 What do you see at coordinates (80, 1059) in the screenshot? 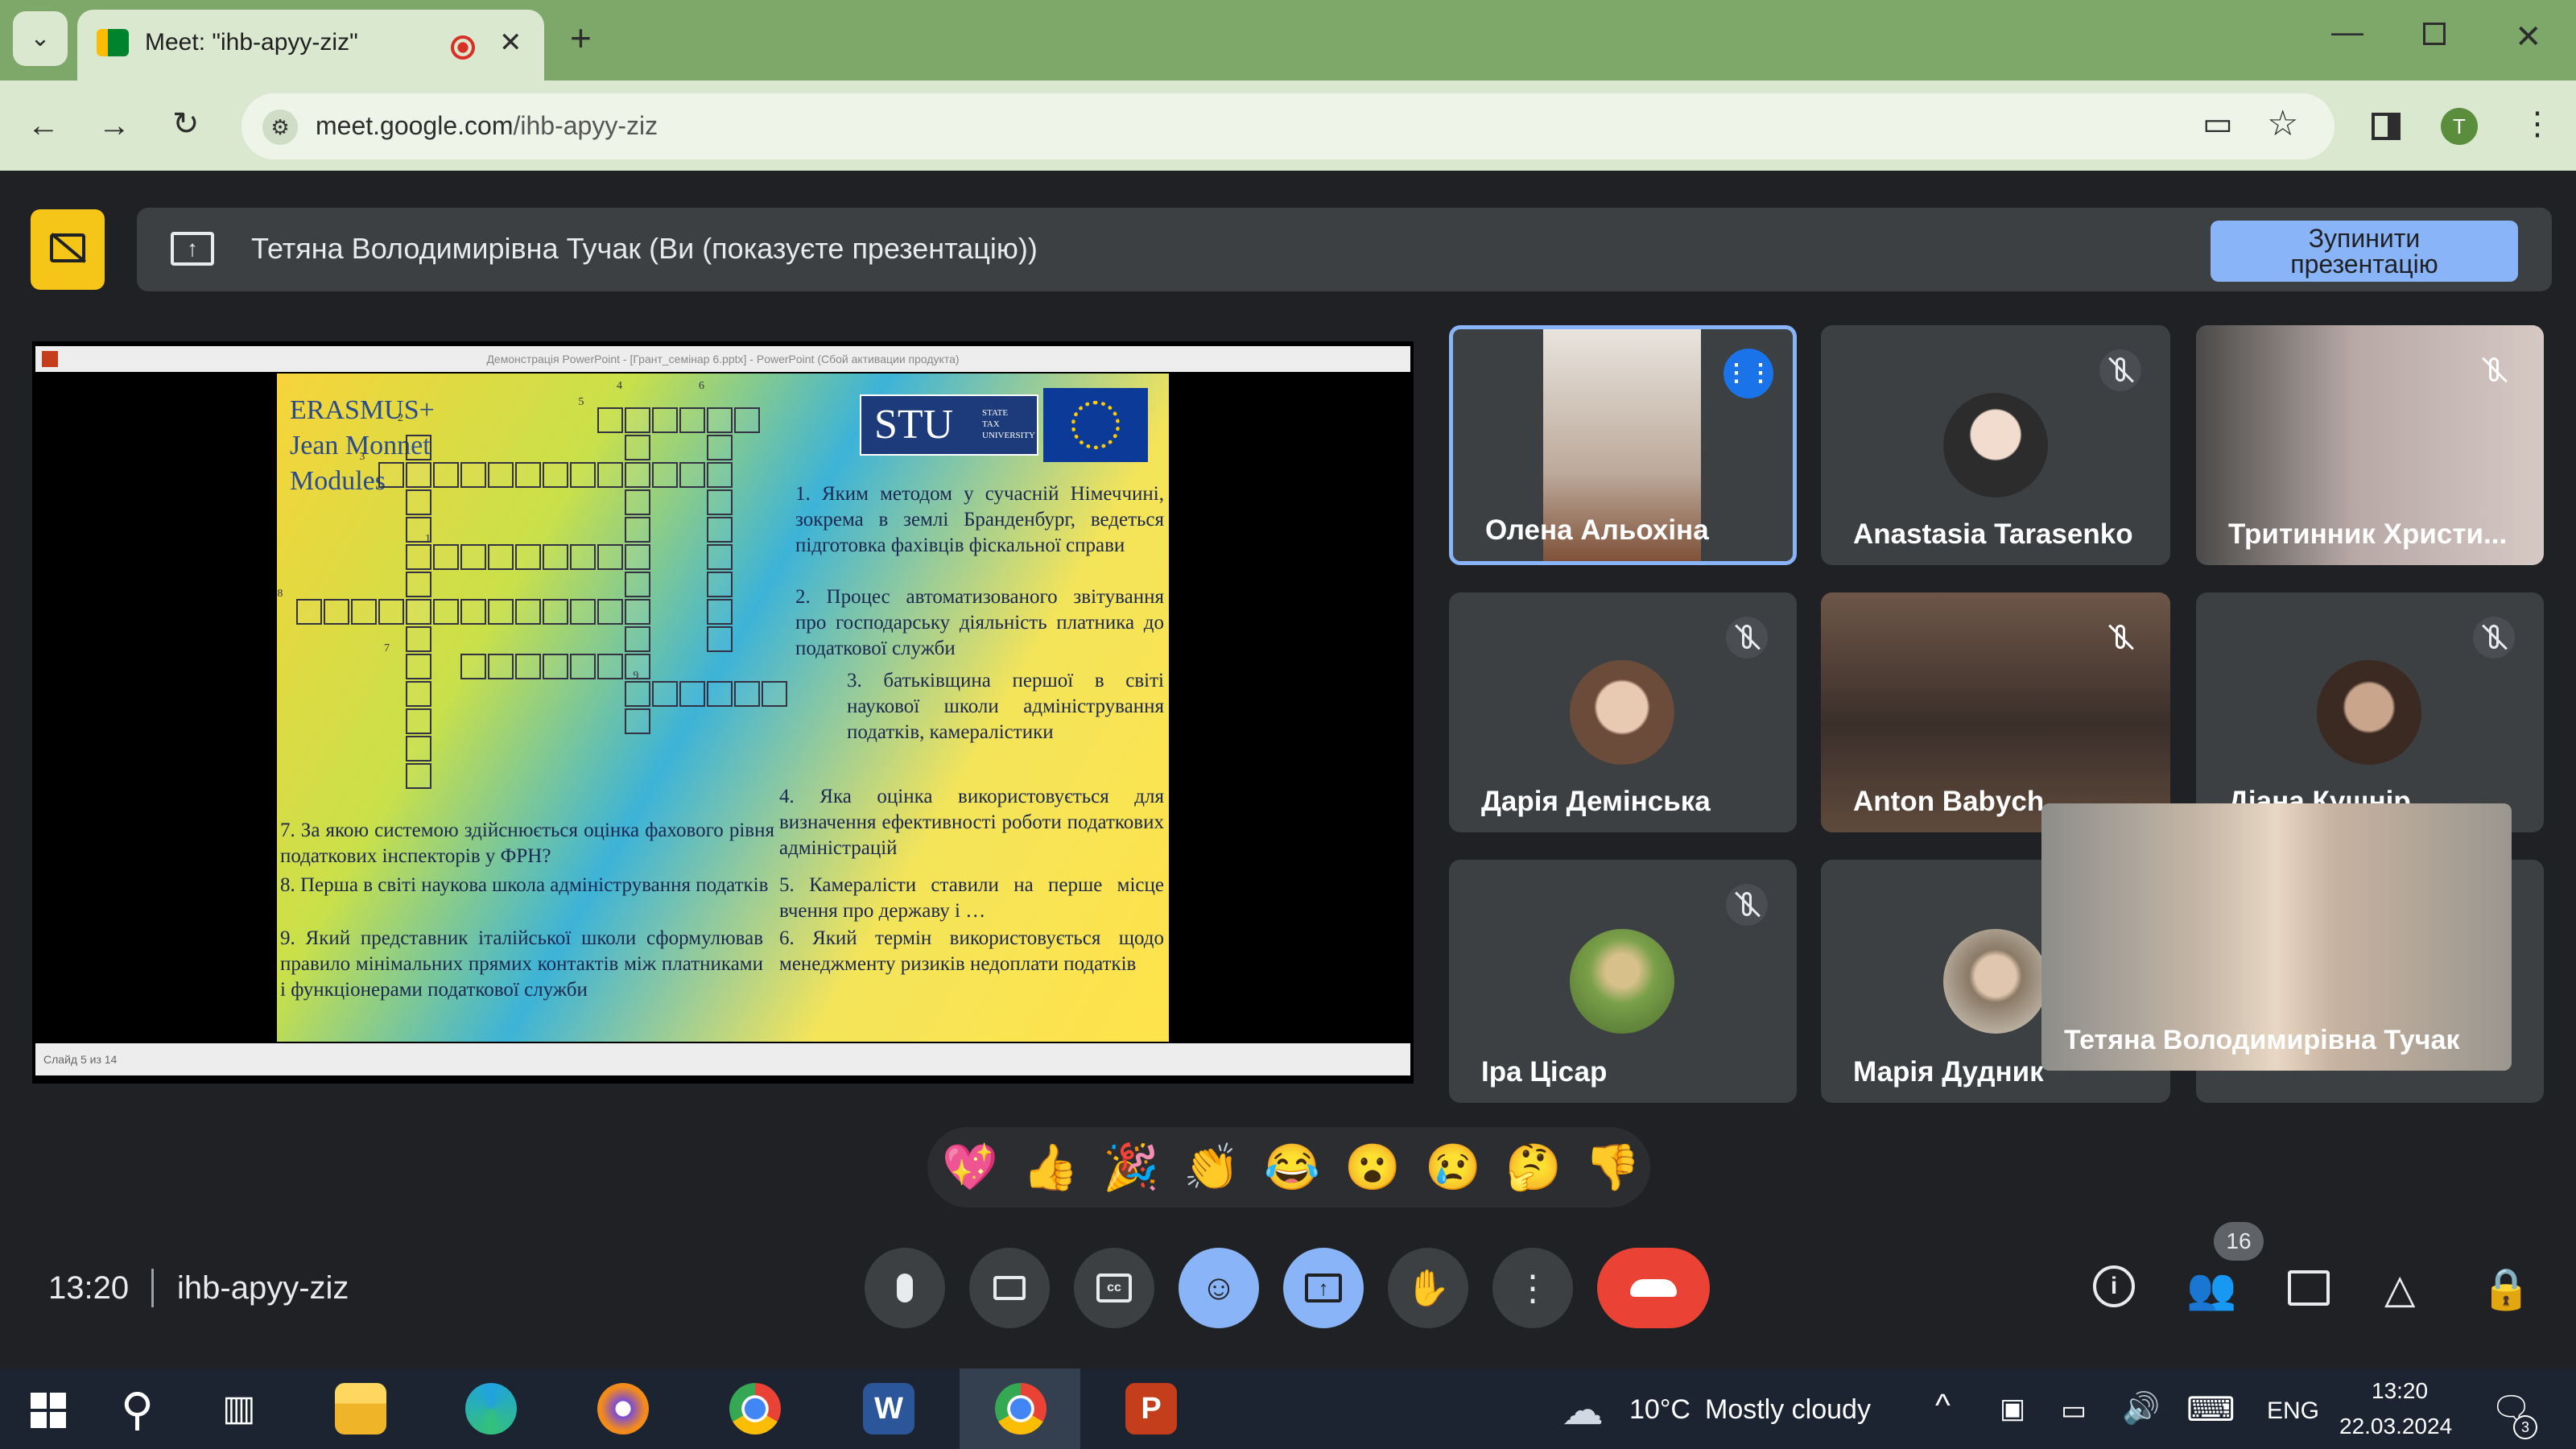
I see `slide-counter: Слайд 5 из 14` at bounding box center [80, 1059].